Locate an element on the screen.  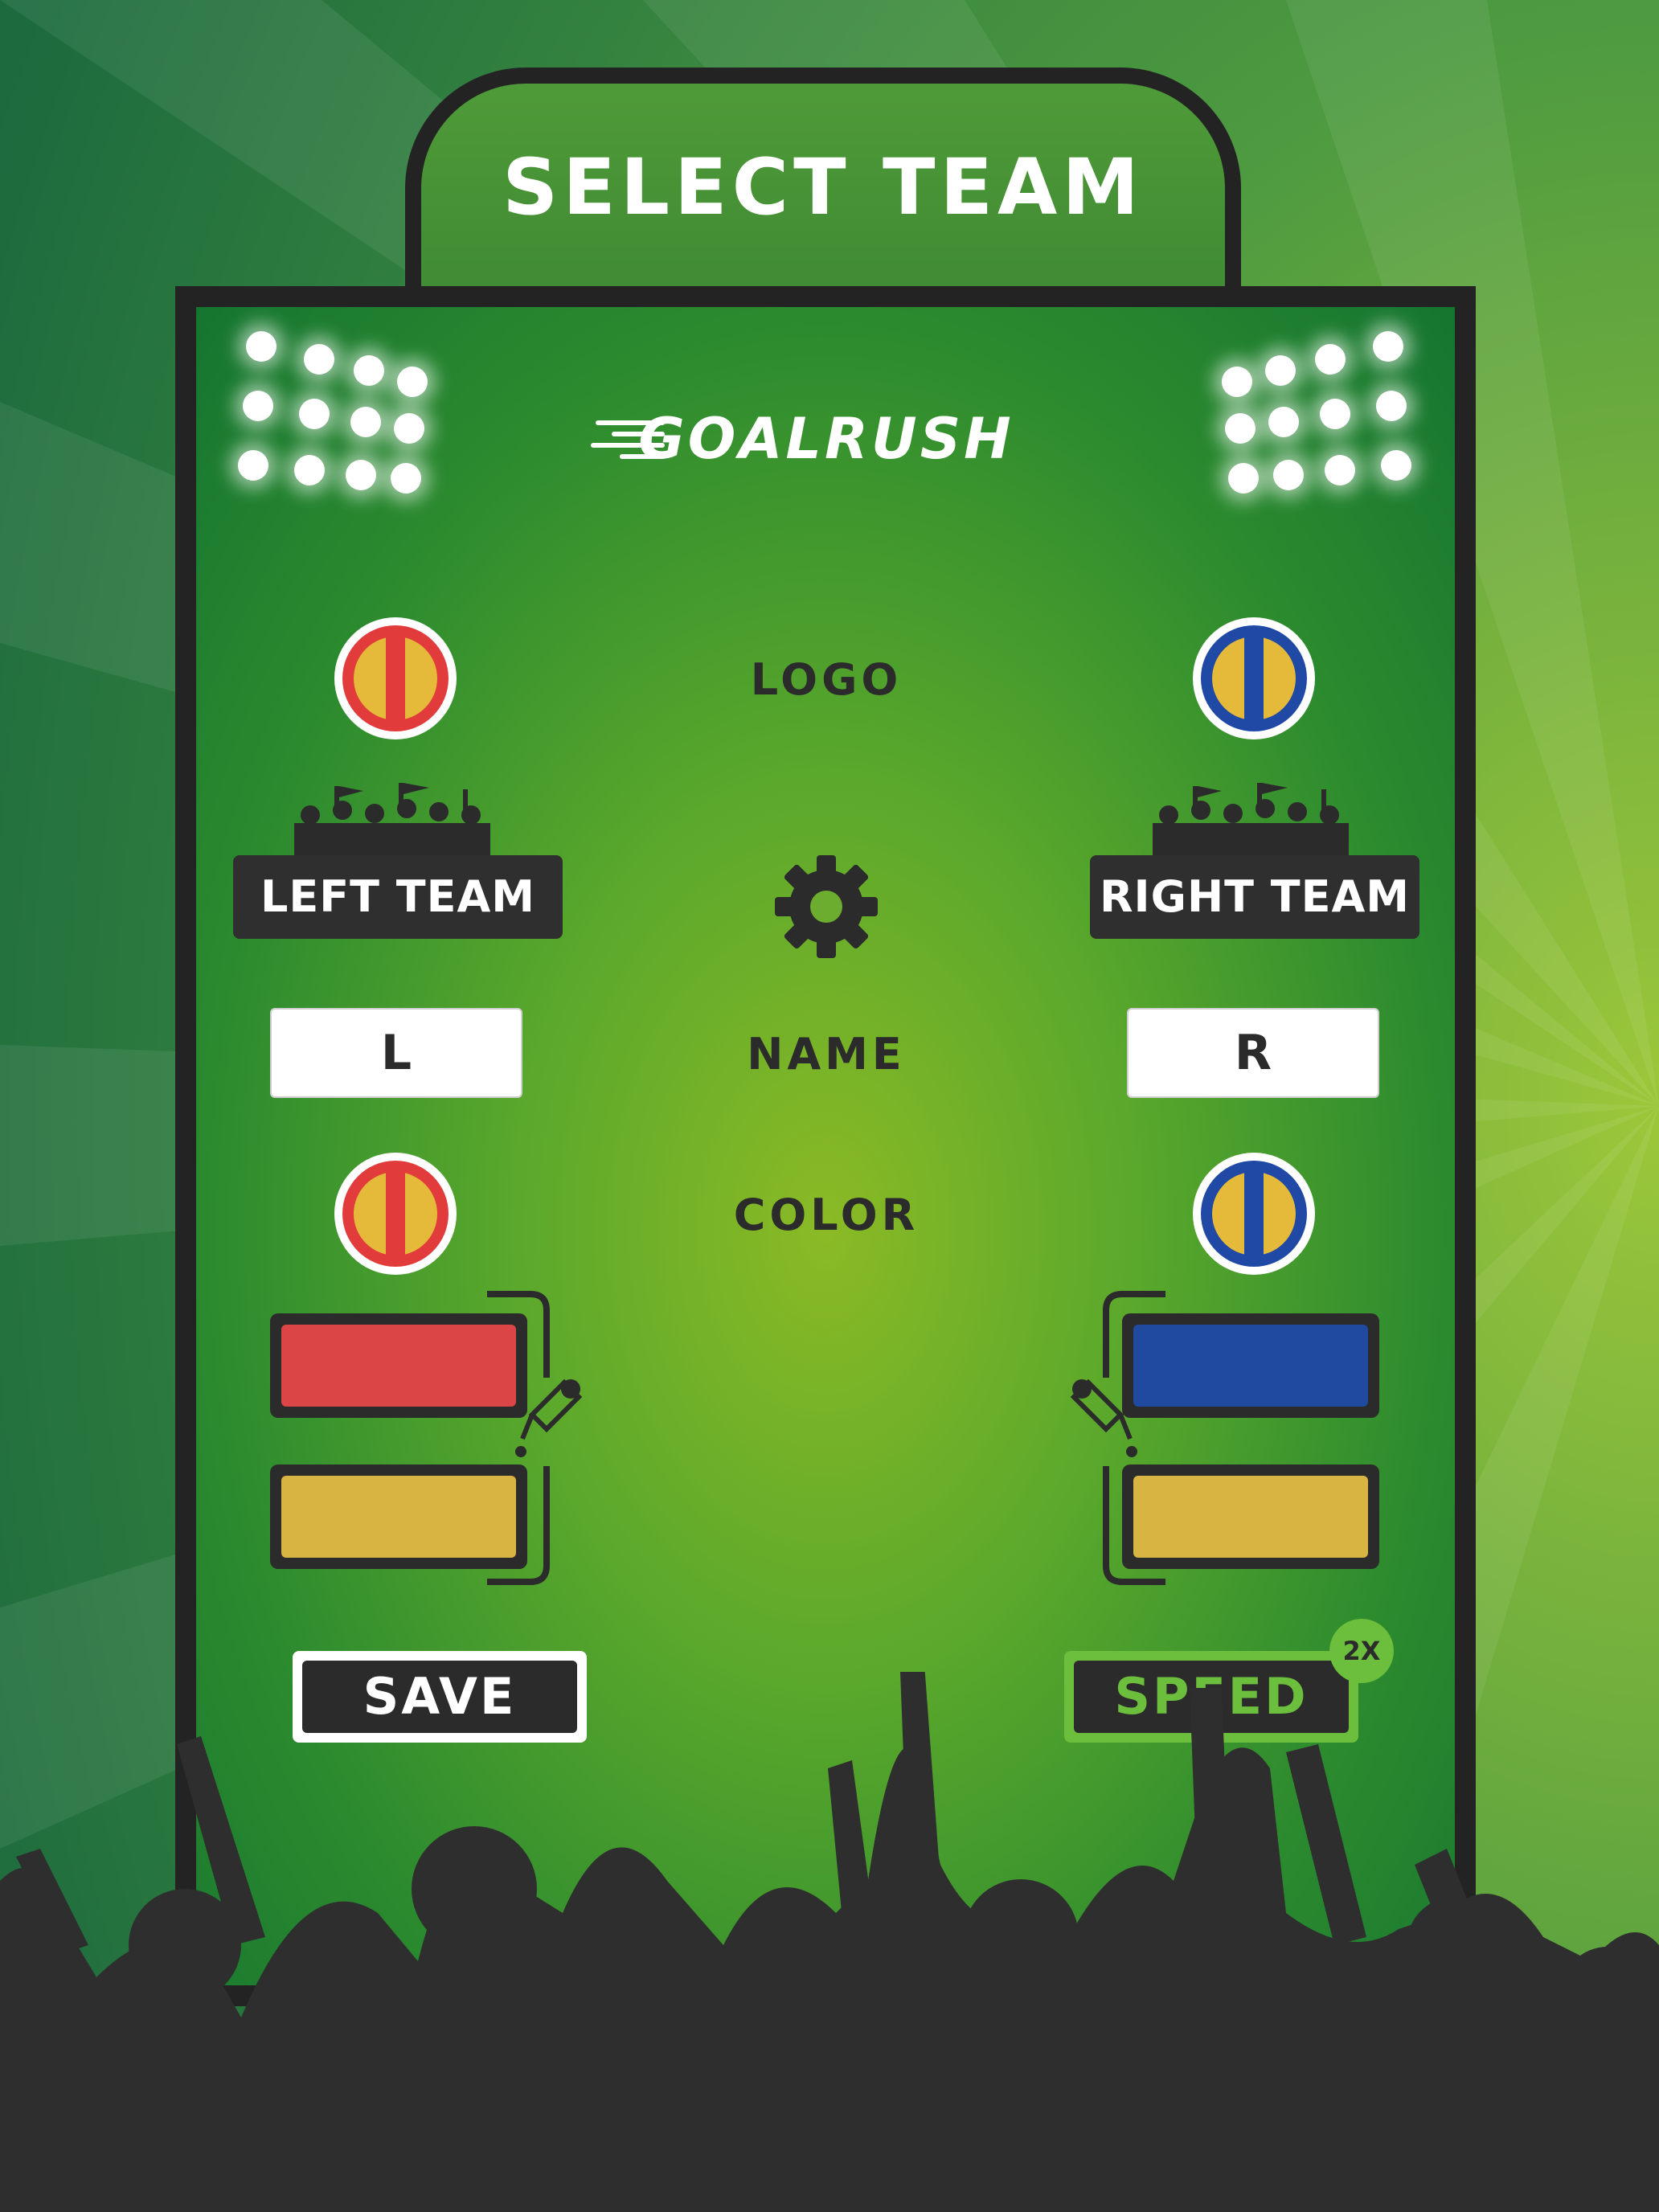
left-team-logo-badge is located at coordinates (395, 678).